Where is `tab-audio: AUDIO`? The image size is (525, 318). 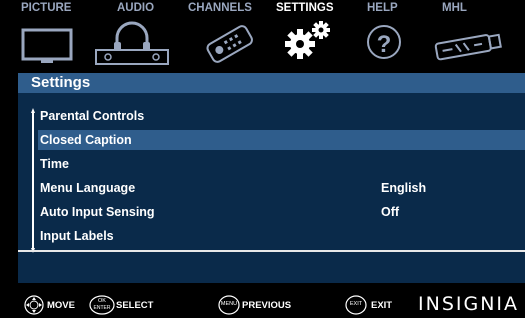 tab-audio: AUDIO is located at coordinates (135, 34).